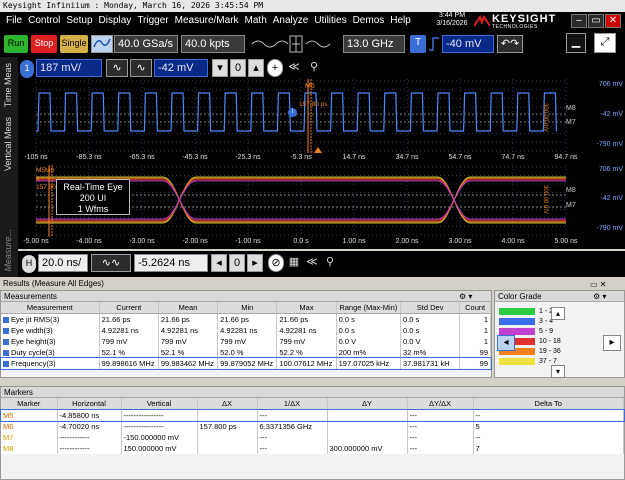 The width and height of the screenshot is (625, 480). Describe the element at coordinates (418, 44) in the screenshot. I see `trigger-source-button: T` at that location.